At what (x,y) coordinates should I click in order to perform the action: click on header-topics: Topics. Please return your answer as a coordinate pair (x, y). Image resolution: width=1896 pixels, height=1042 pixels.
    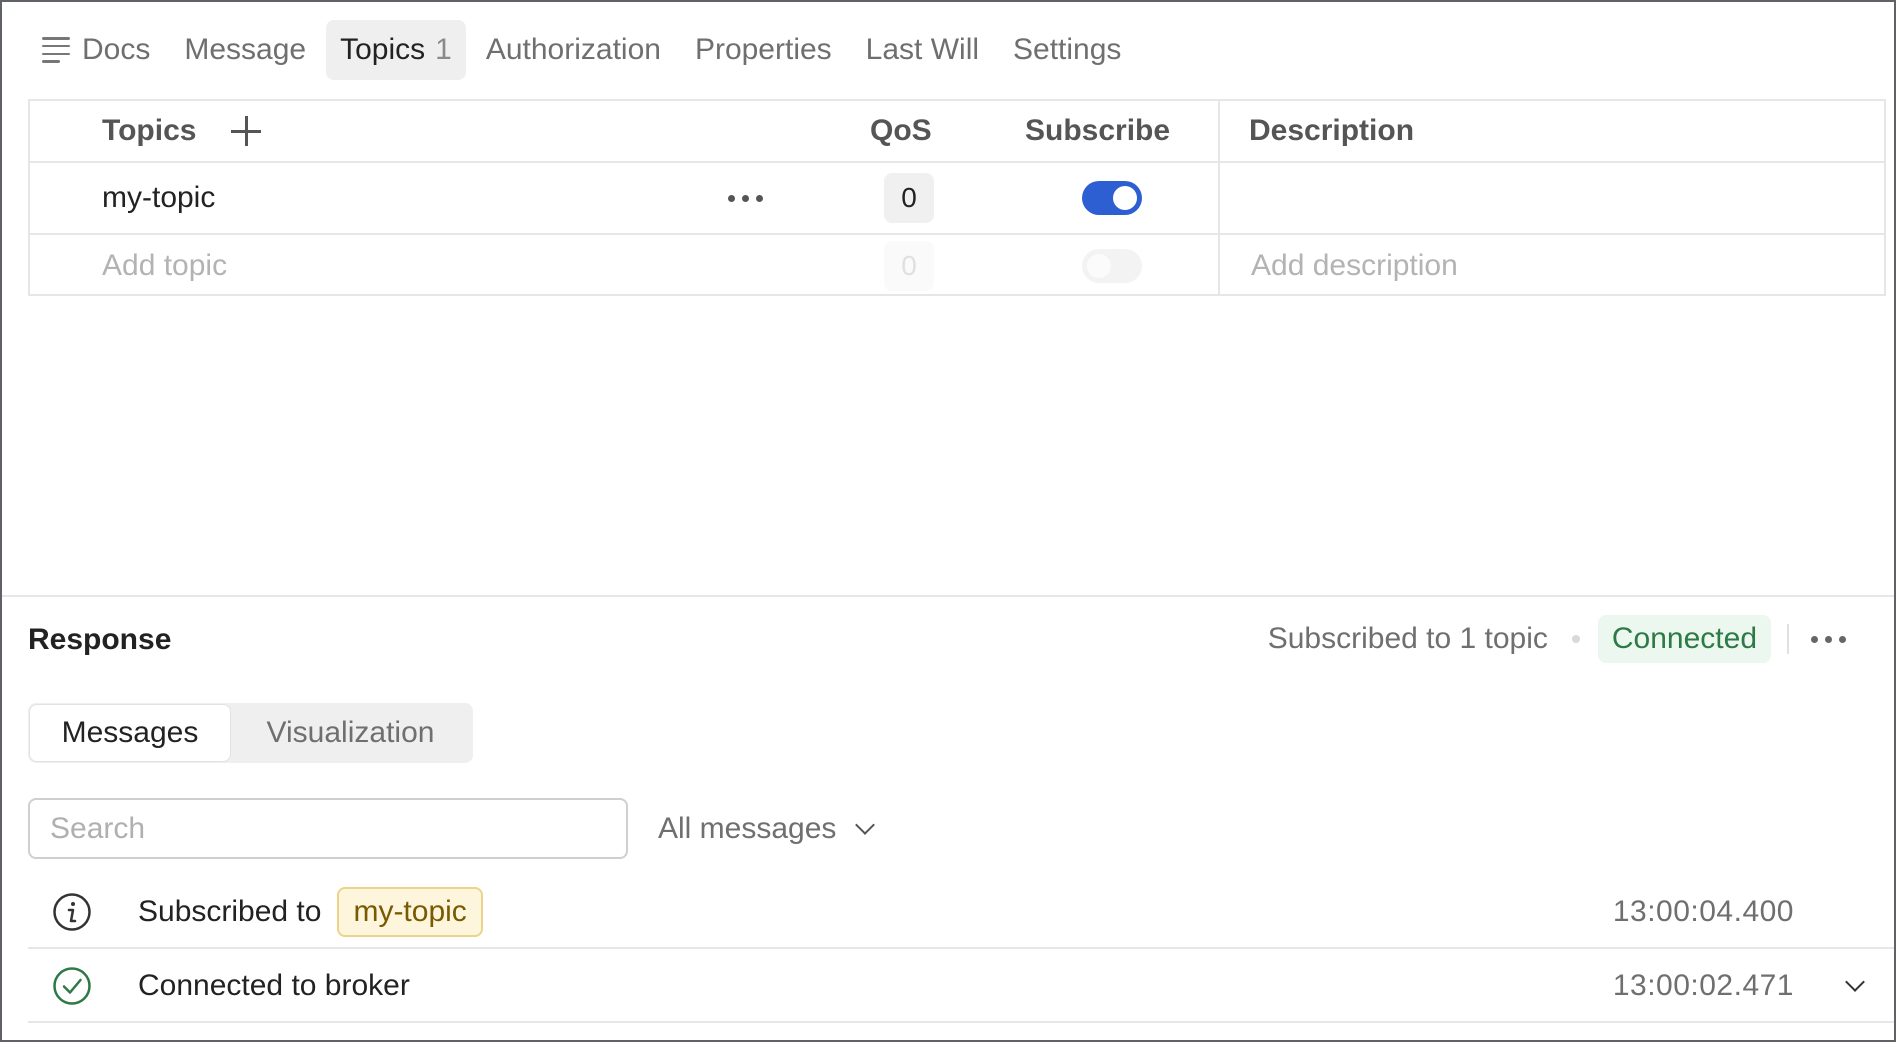
    Looking at the image, I should click on (149, 130).